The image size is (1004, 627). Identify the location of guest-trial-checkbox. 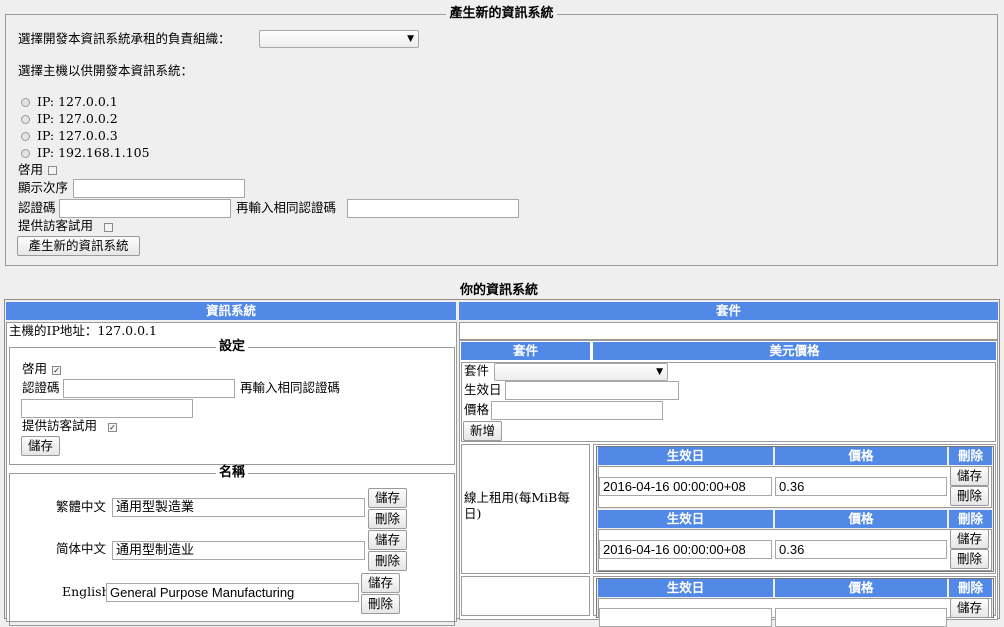
(108, 227).